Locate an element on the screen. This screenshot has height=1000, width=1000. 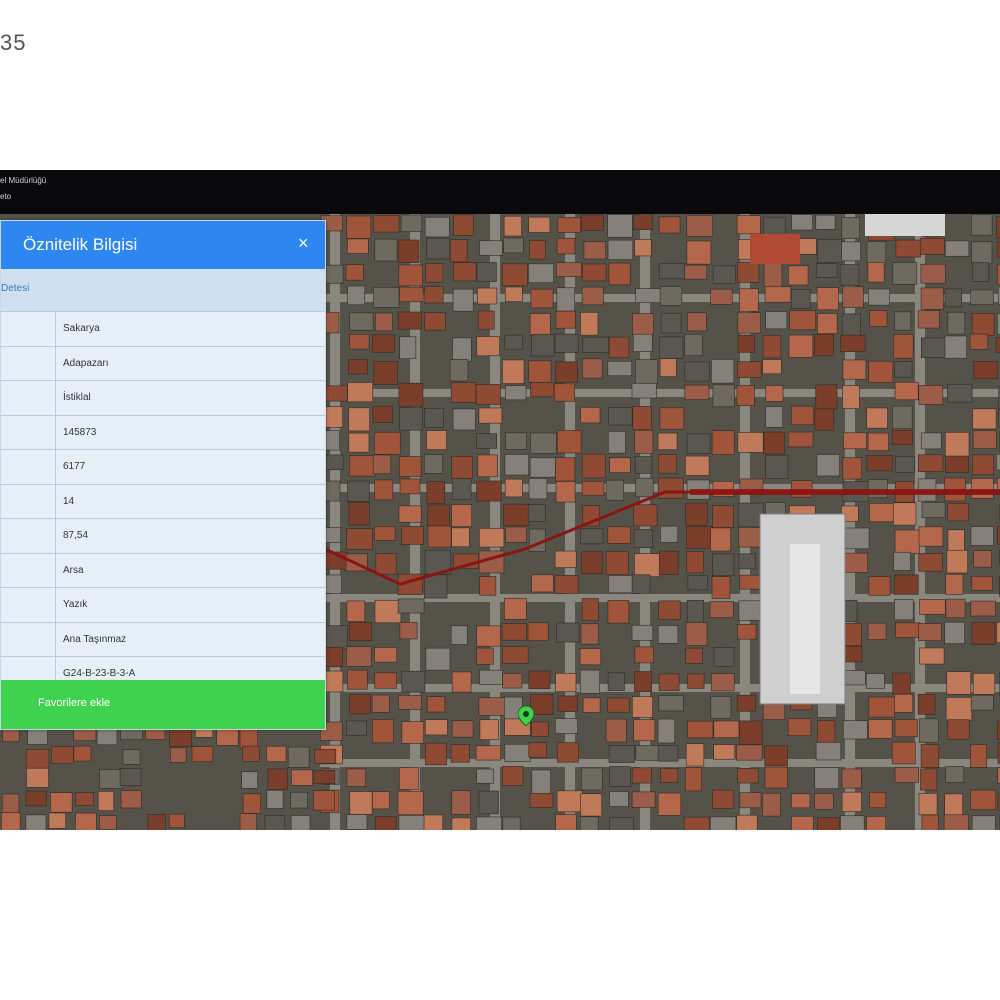
attribute-value: 145873 is located at coordinates (80, 432).